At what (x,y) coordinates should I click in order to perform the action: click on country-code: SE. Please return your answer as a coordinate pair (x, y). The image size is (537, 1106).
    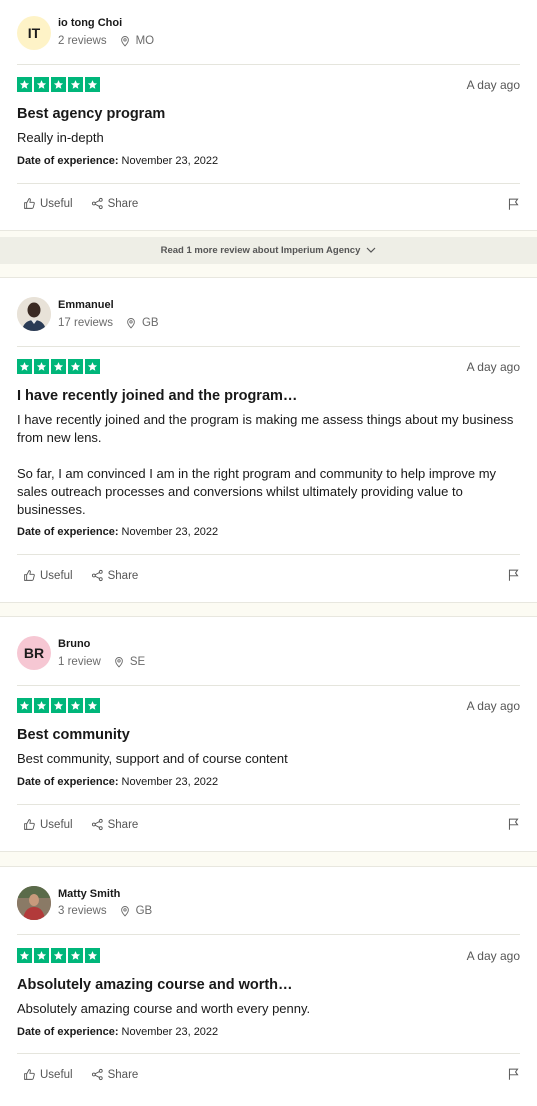
    Looking at the image, I should click on (137, 662).